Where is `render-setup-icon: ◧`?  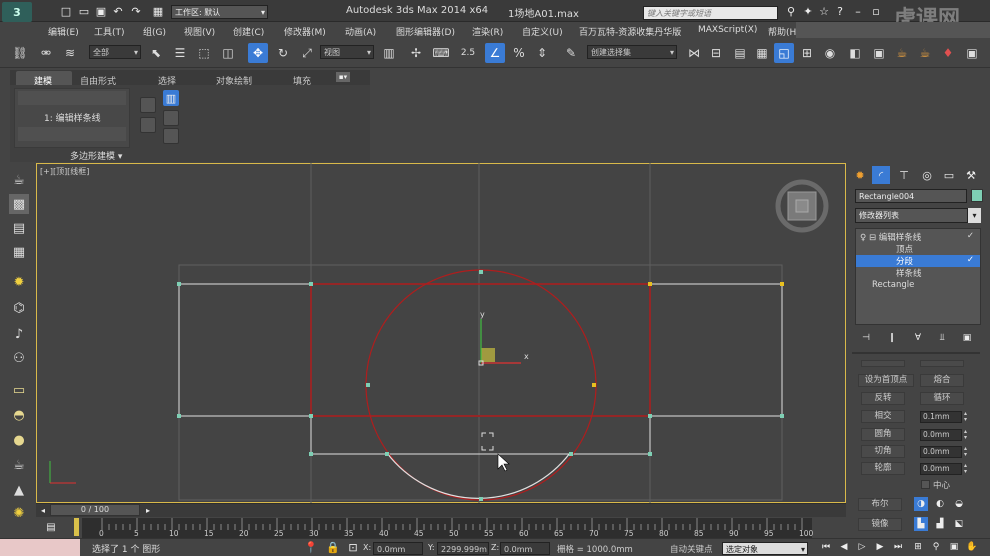
render-setup-icon: ◧ is located at coordinates (855, 53).